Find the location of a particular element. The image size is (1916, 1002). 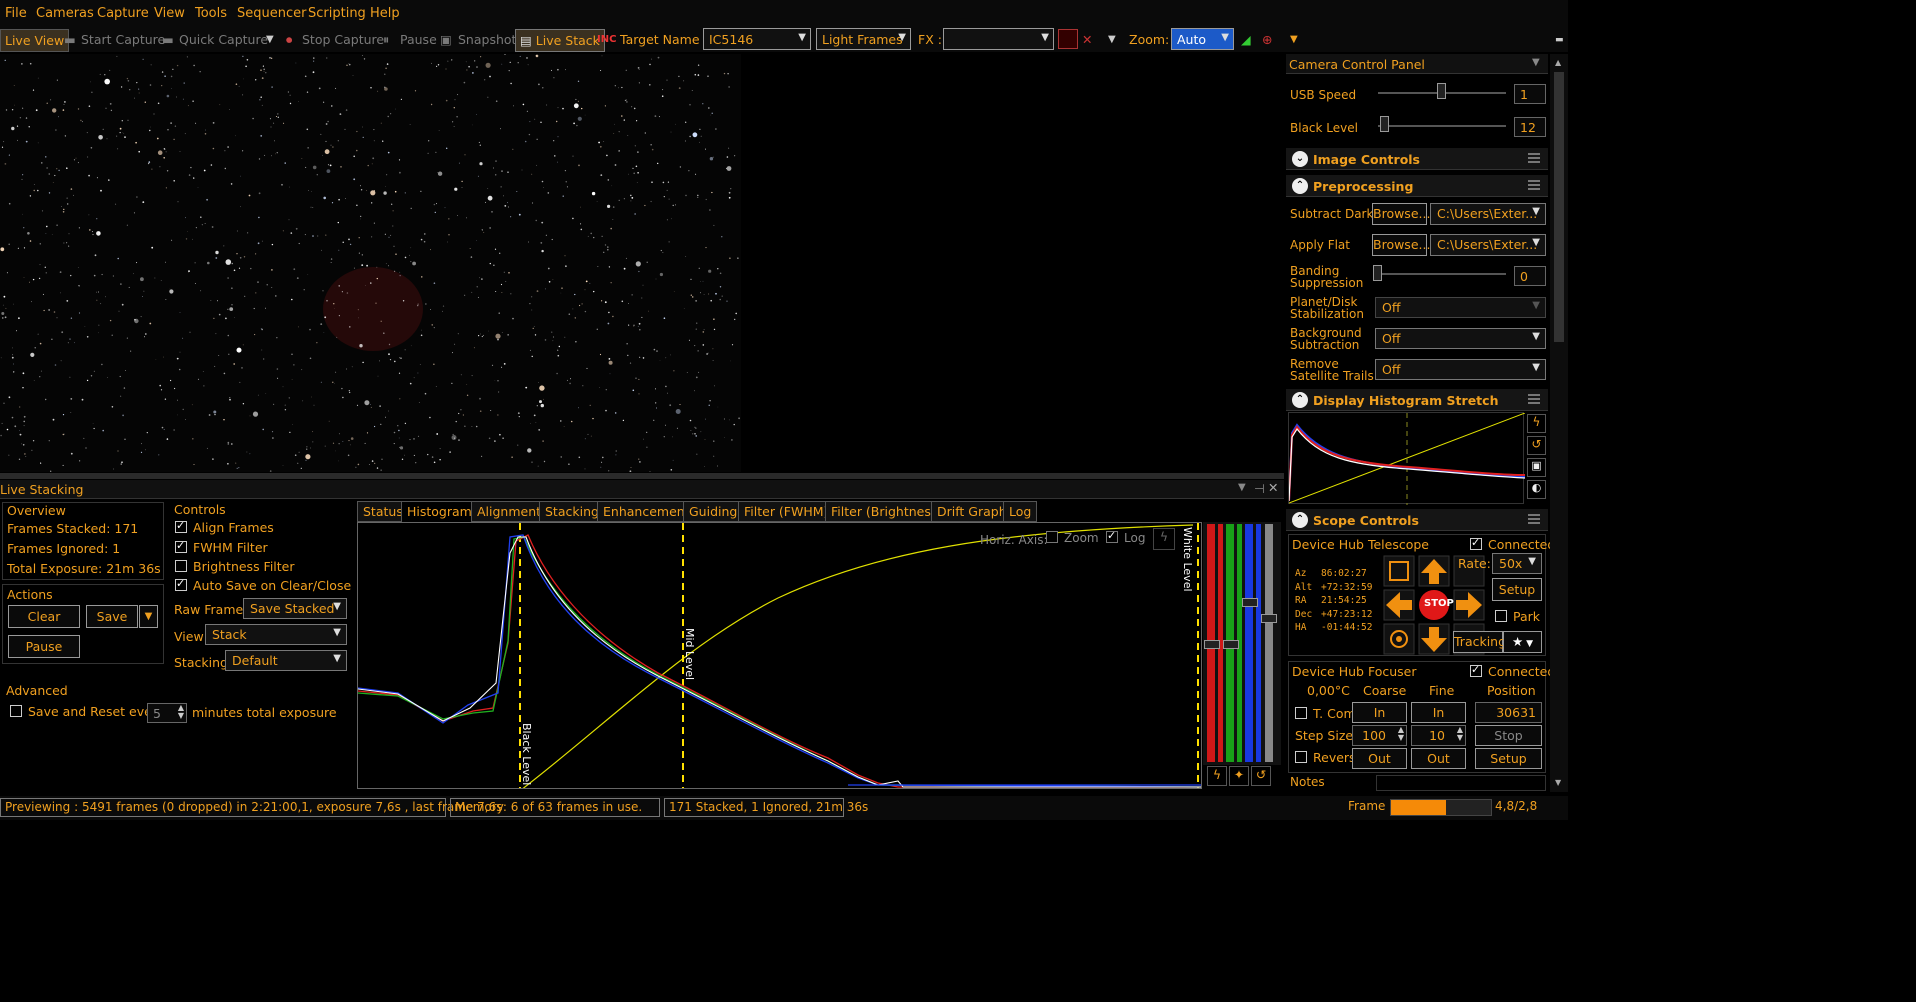

fine-in-button: In is located at coordinates (1438, 712).